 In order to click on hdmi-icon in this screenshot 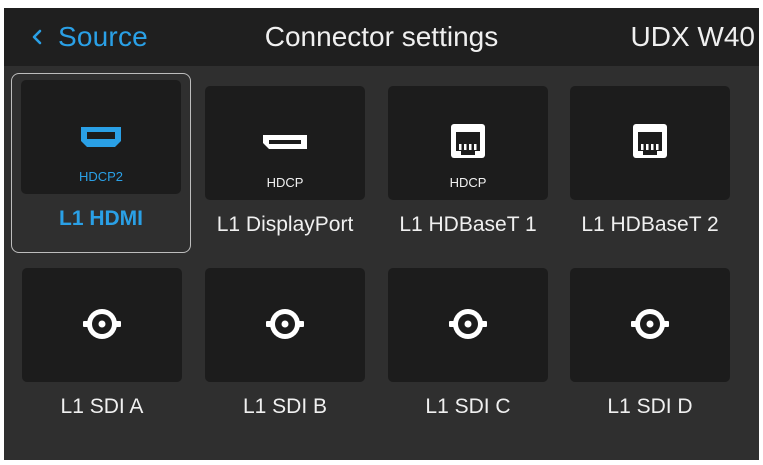, I will do `click(101, 136)`.